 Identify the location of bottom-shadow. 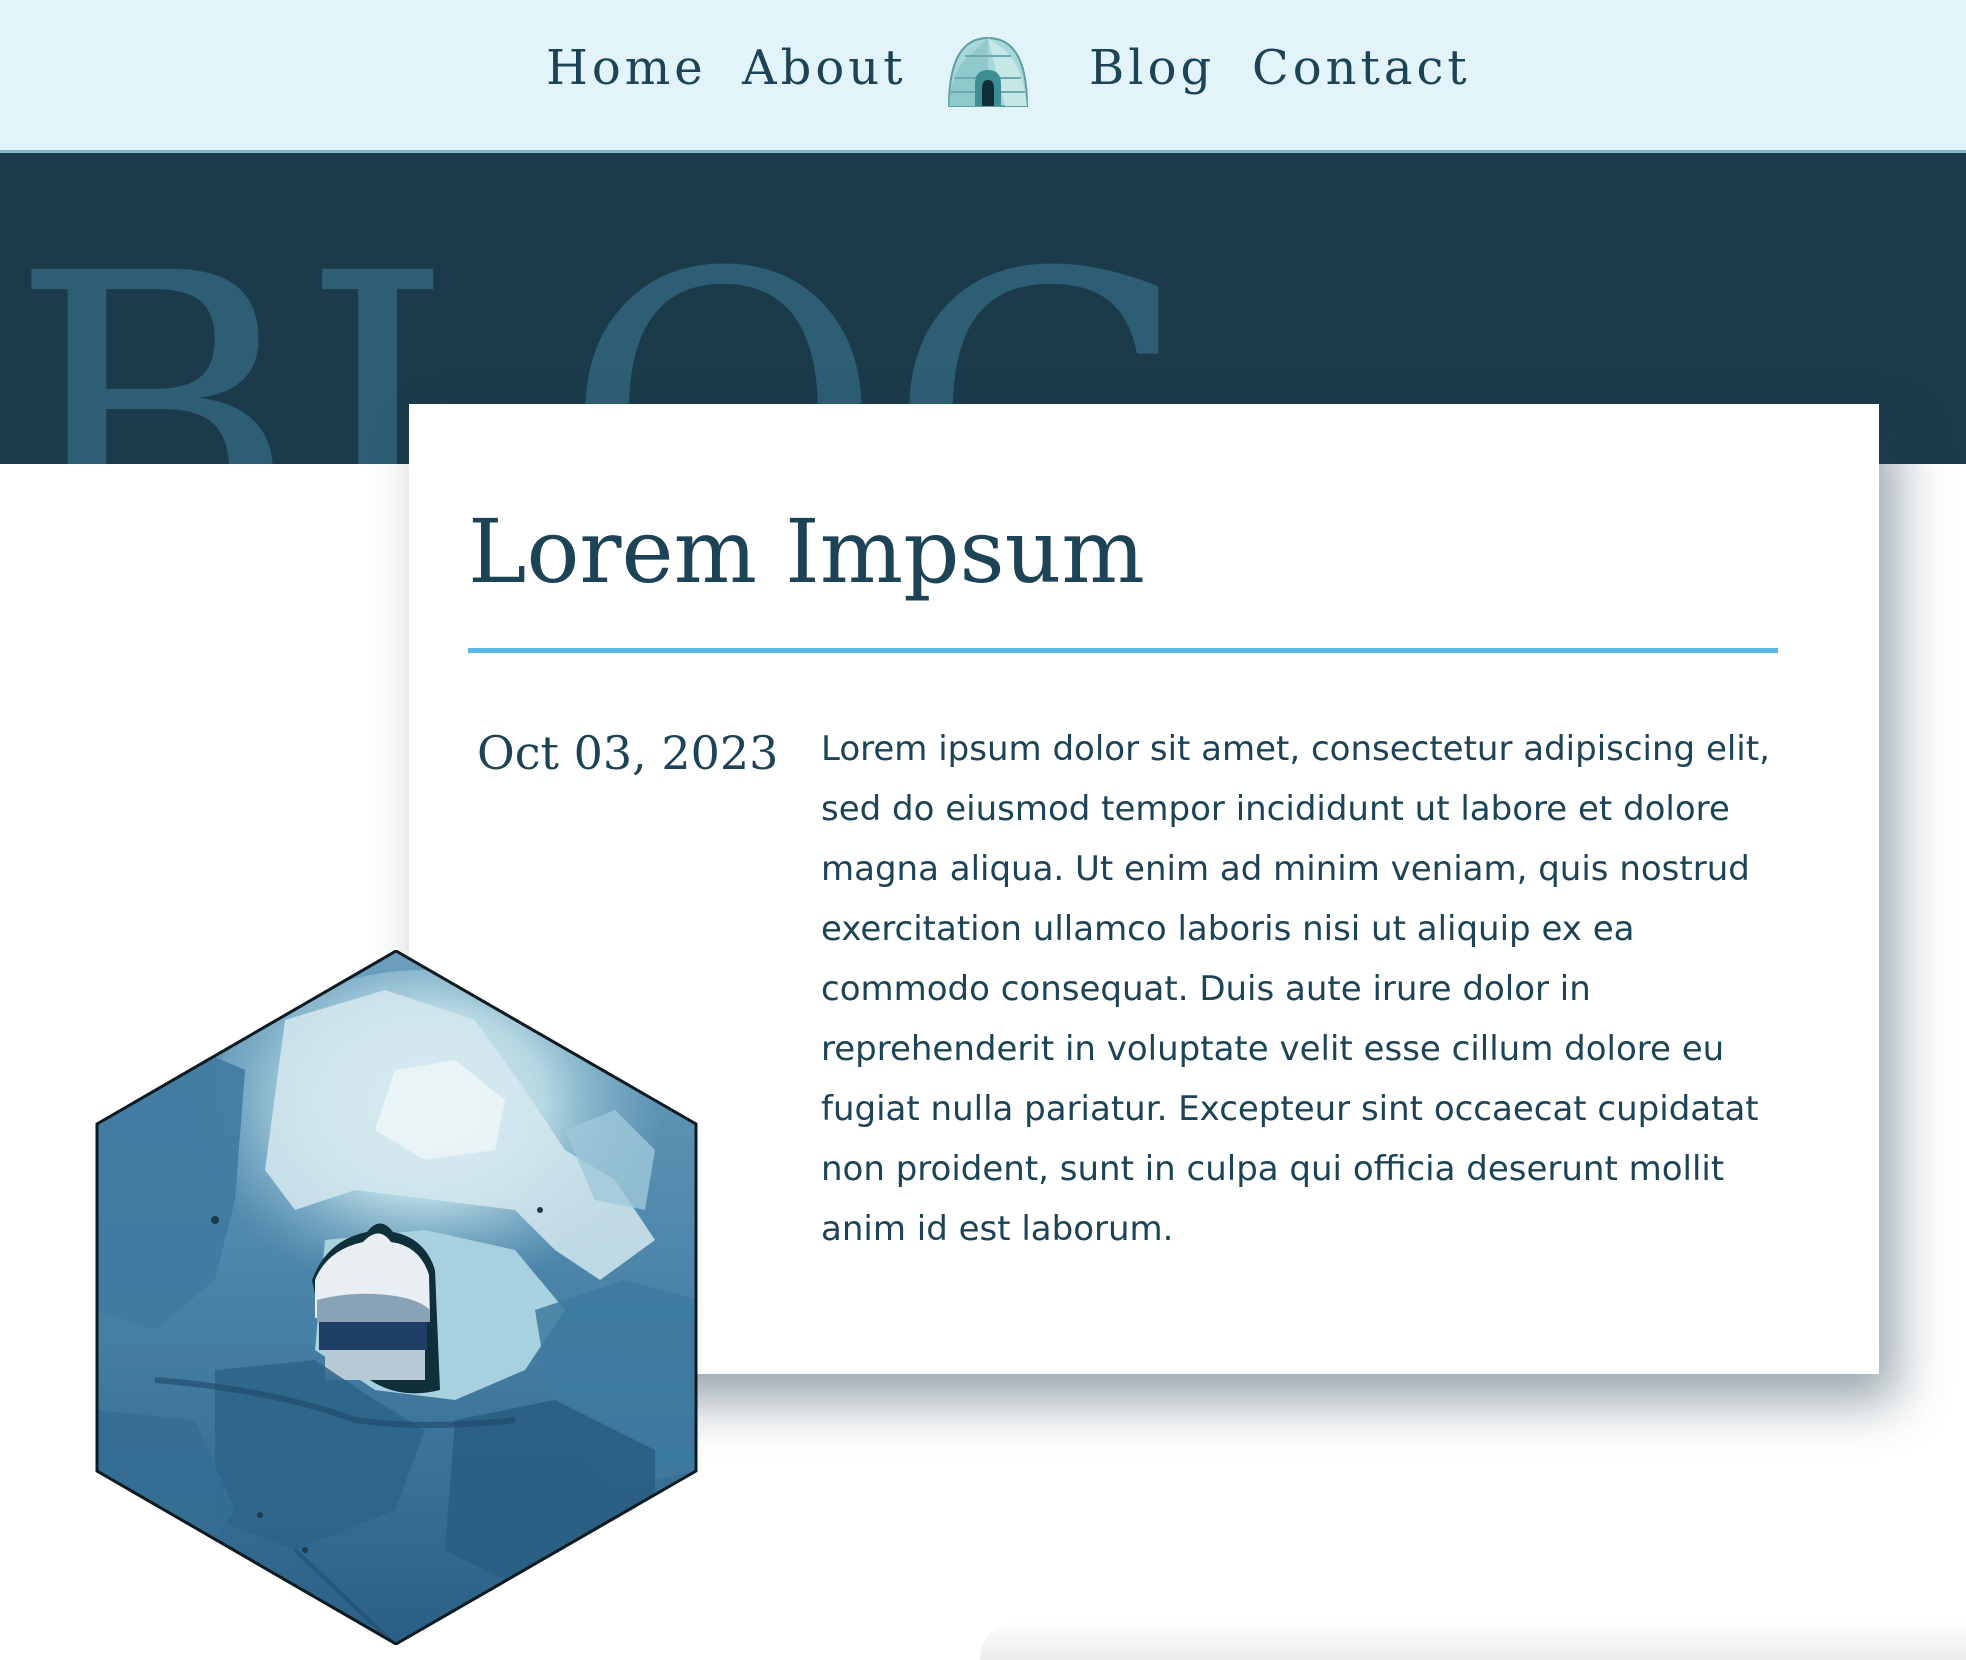
(1473, 1640).